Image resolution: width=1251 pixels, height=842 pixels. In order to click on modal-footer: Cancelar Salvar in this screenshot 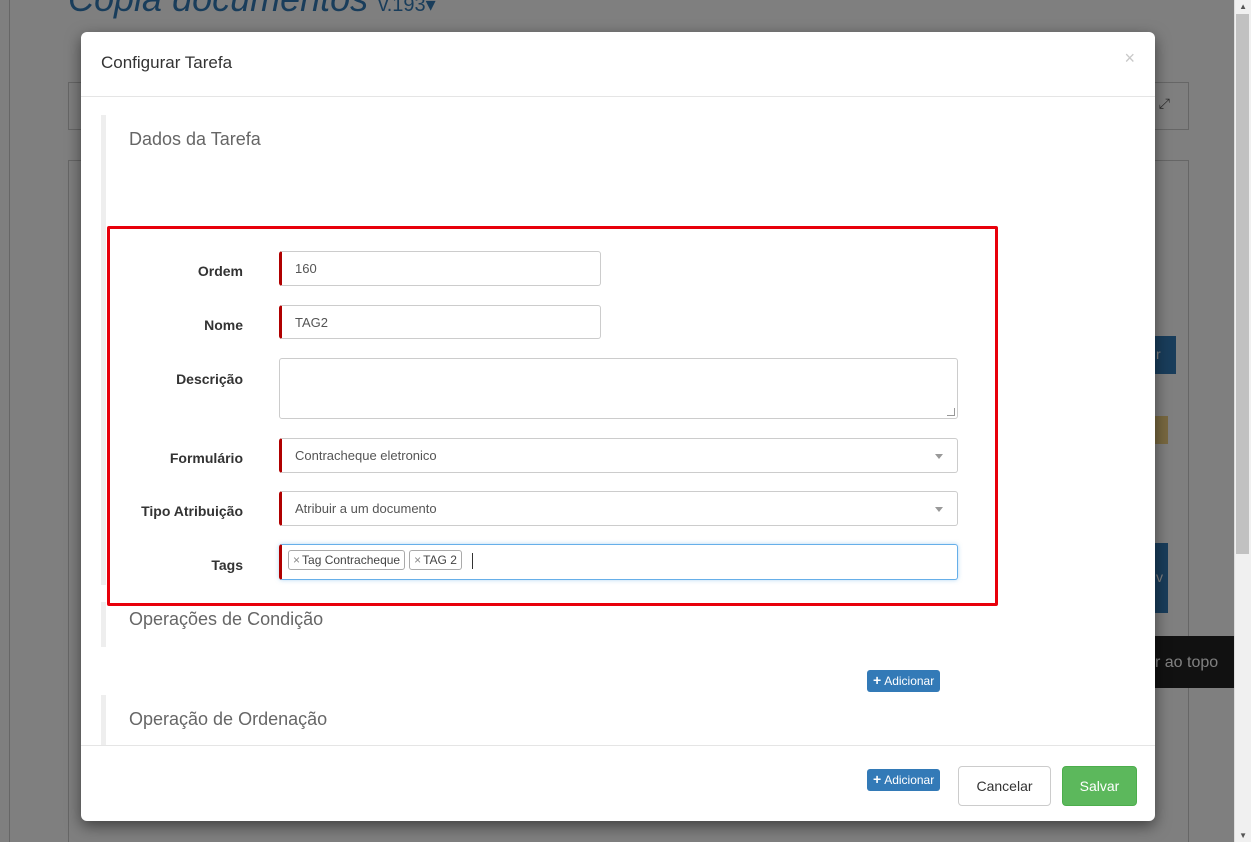, I will do `click(618, 783)`.